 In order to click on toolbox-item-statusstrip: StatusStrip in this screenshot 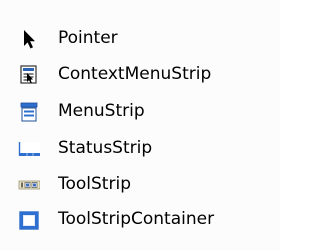, I will do `click(140, 148)`.